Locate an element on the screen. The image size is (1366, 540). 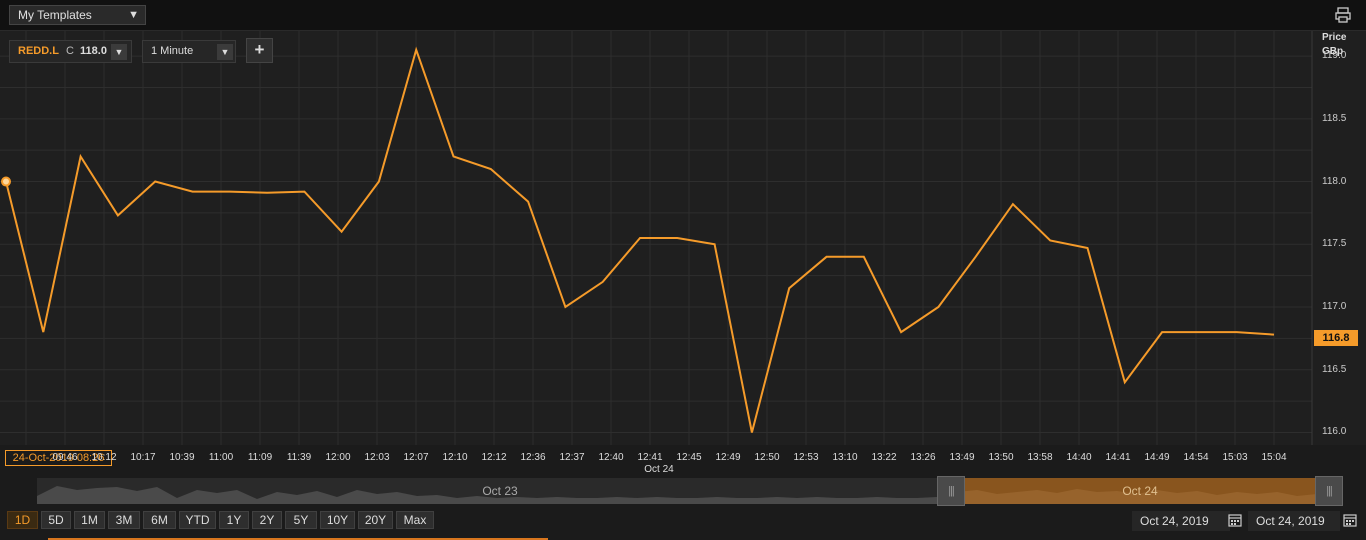
navigator-left-handle: ||| is located at coordinates (951, 491).